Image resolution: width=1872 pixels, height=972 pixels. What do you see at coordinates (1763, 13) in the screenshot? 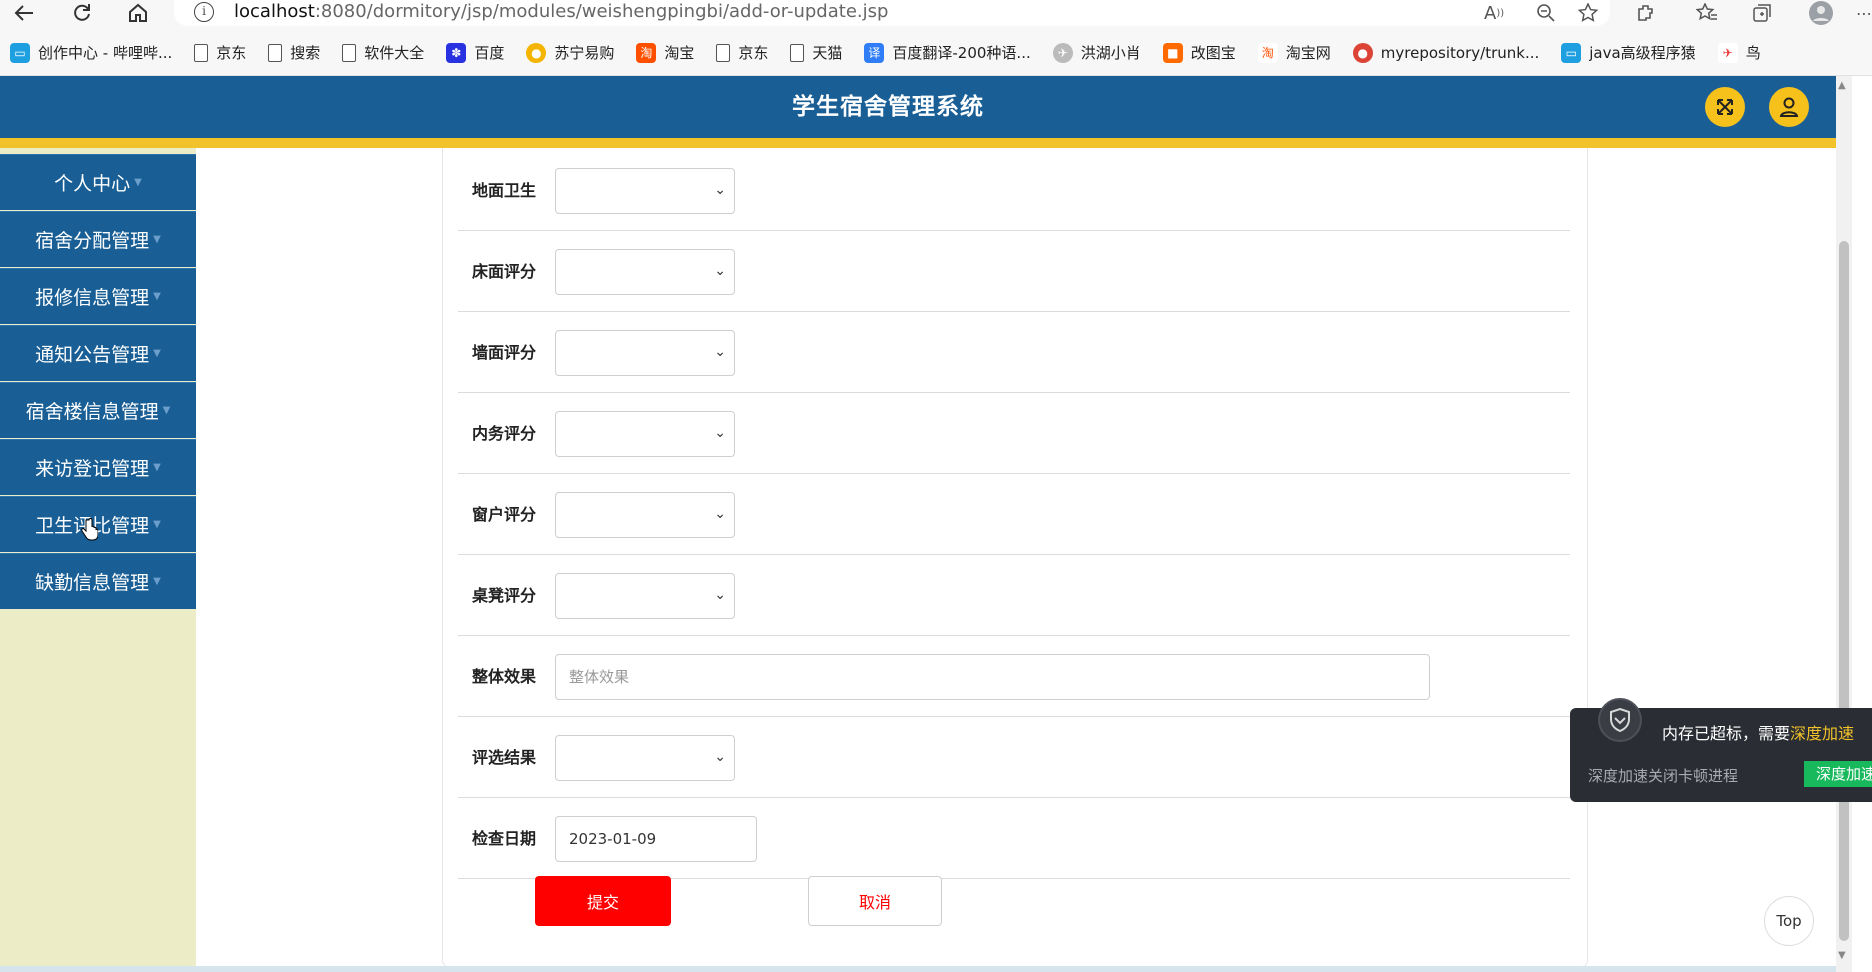
I see `collections-icon` at bounding box center [1763, 13].